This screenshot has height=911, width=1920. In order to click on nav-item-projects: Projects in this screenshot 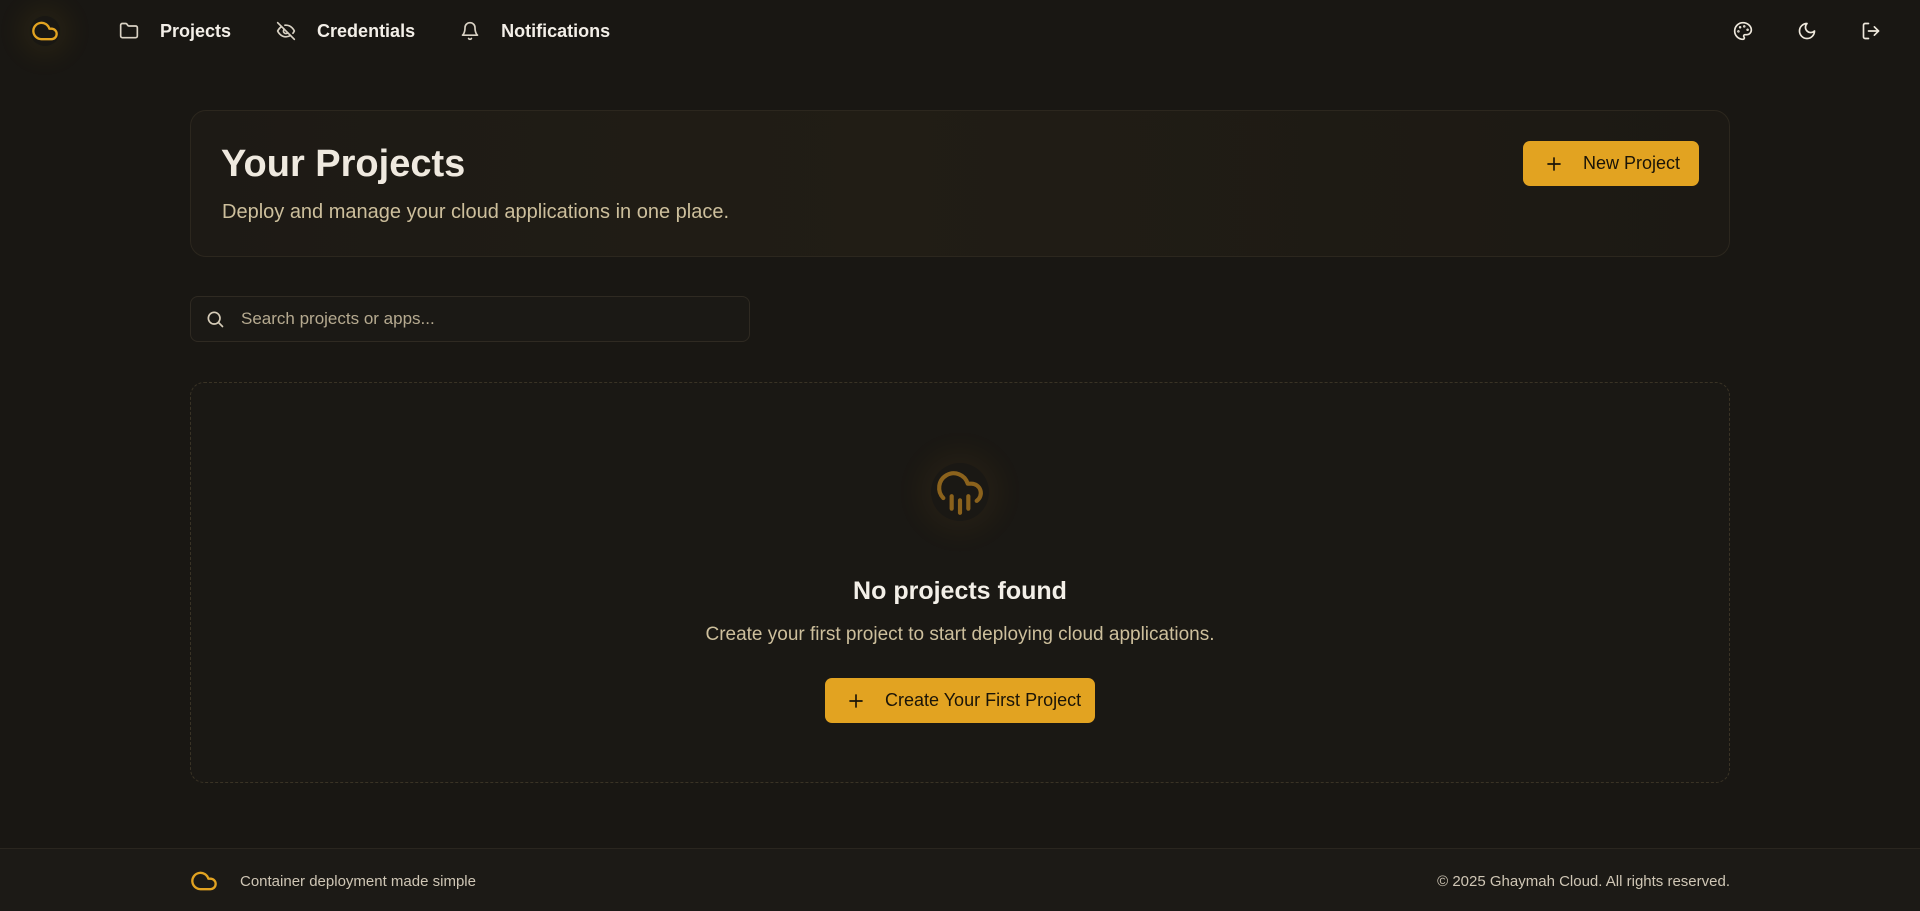, I will do `click(174, 31)`.